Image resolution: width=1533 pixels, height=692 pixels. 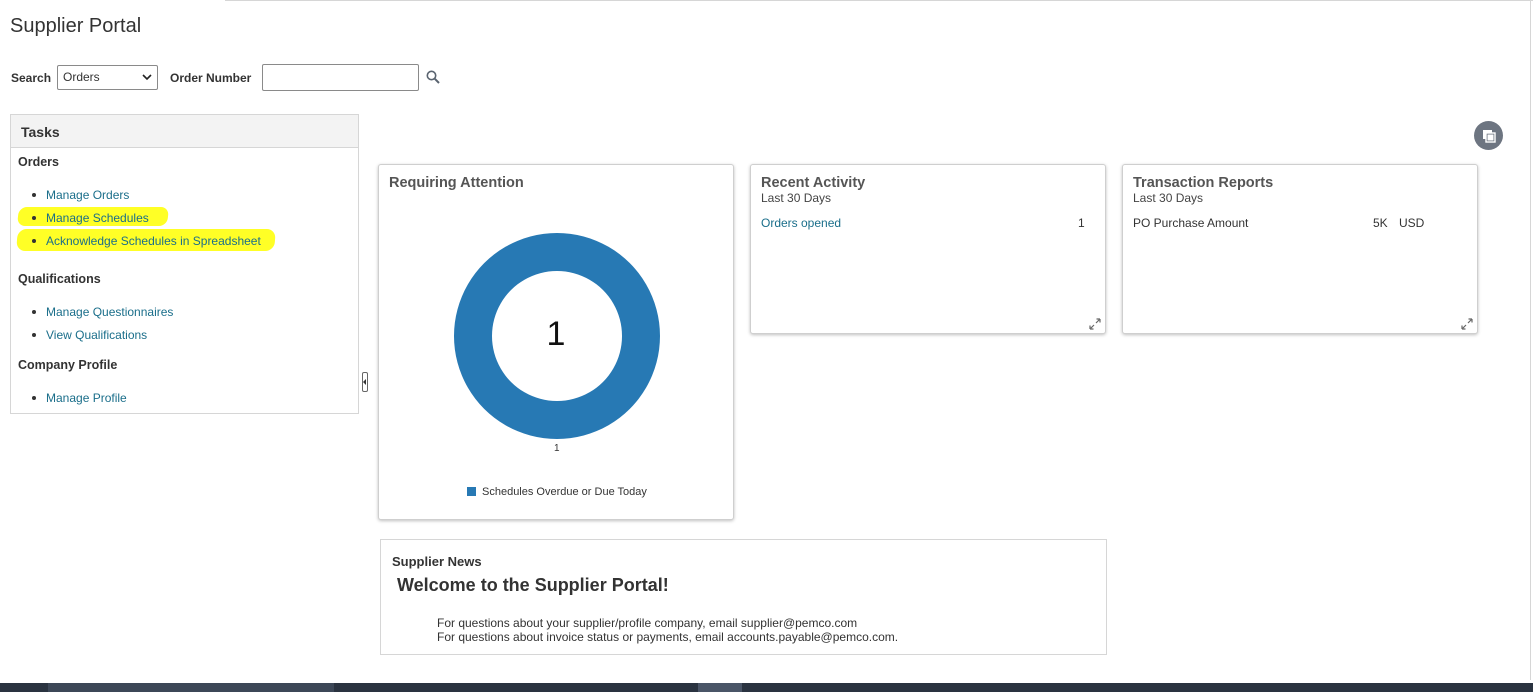 What do you see at coordinates (109, 312) in the screenshot?
I see `manage-questionnaires-link: Manage Questionnaires` at bounding box center [109, 312].